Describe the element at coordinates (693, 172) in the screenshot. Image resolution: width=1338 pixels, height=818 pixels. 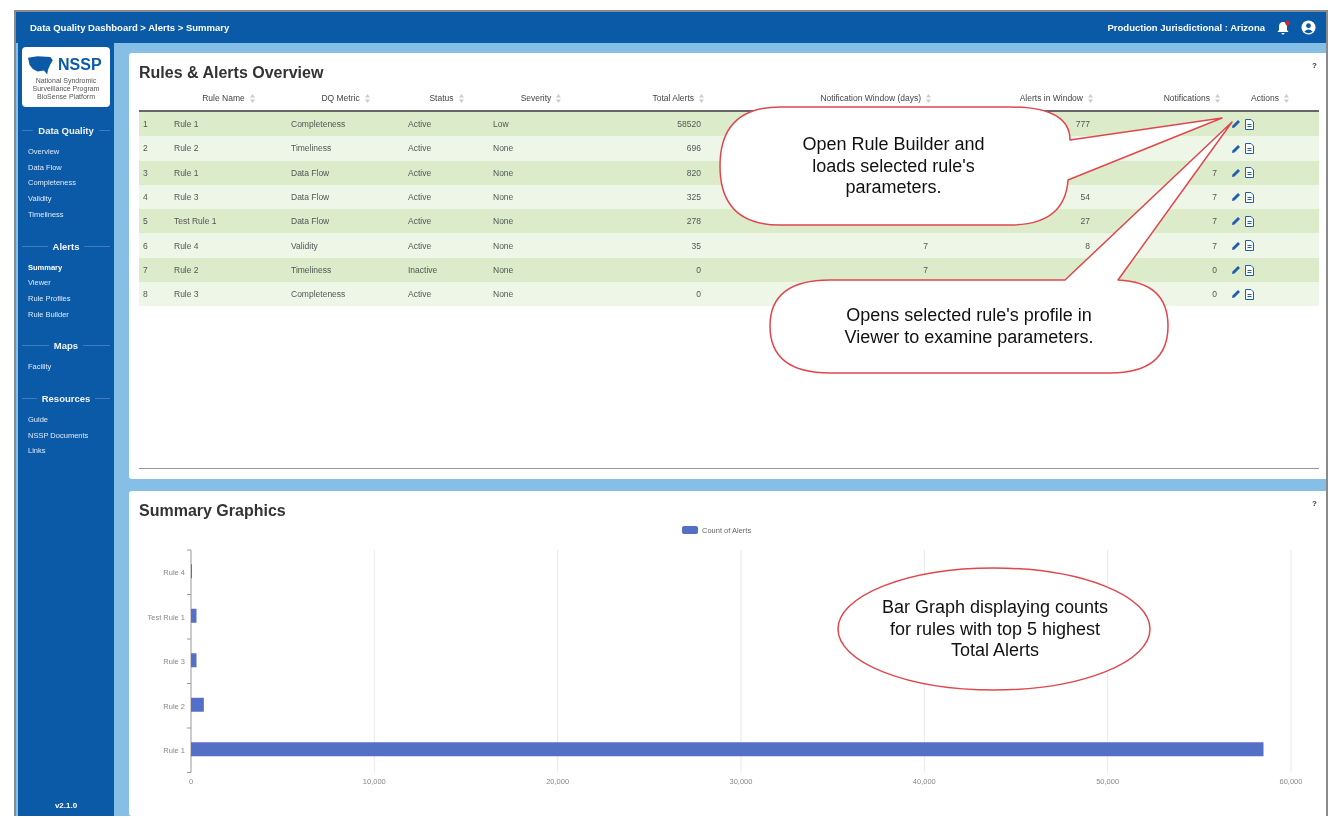
I see `table-cell: 820` at that location.